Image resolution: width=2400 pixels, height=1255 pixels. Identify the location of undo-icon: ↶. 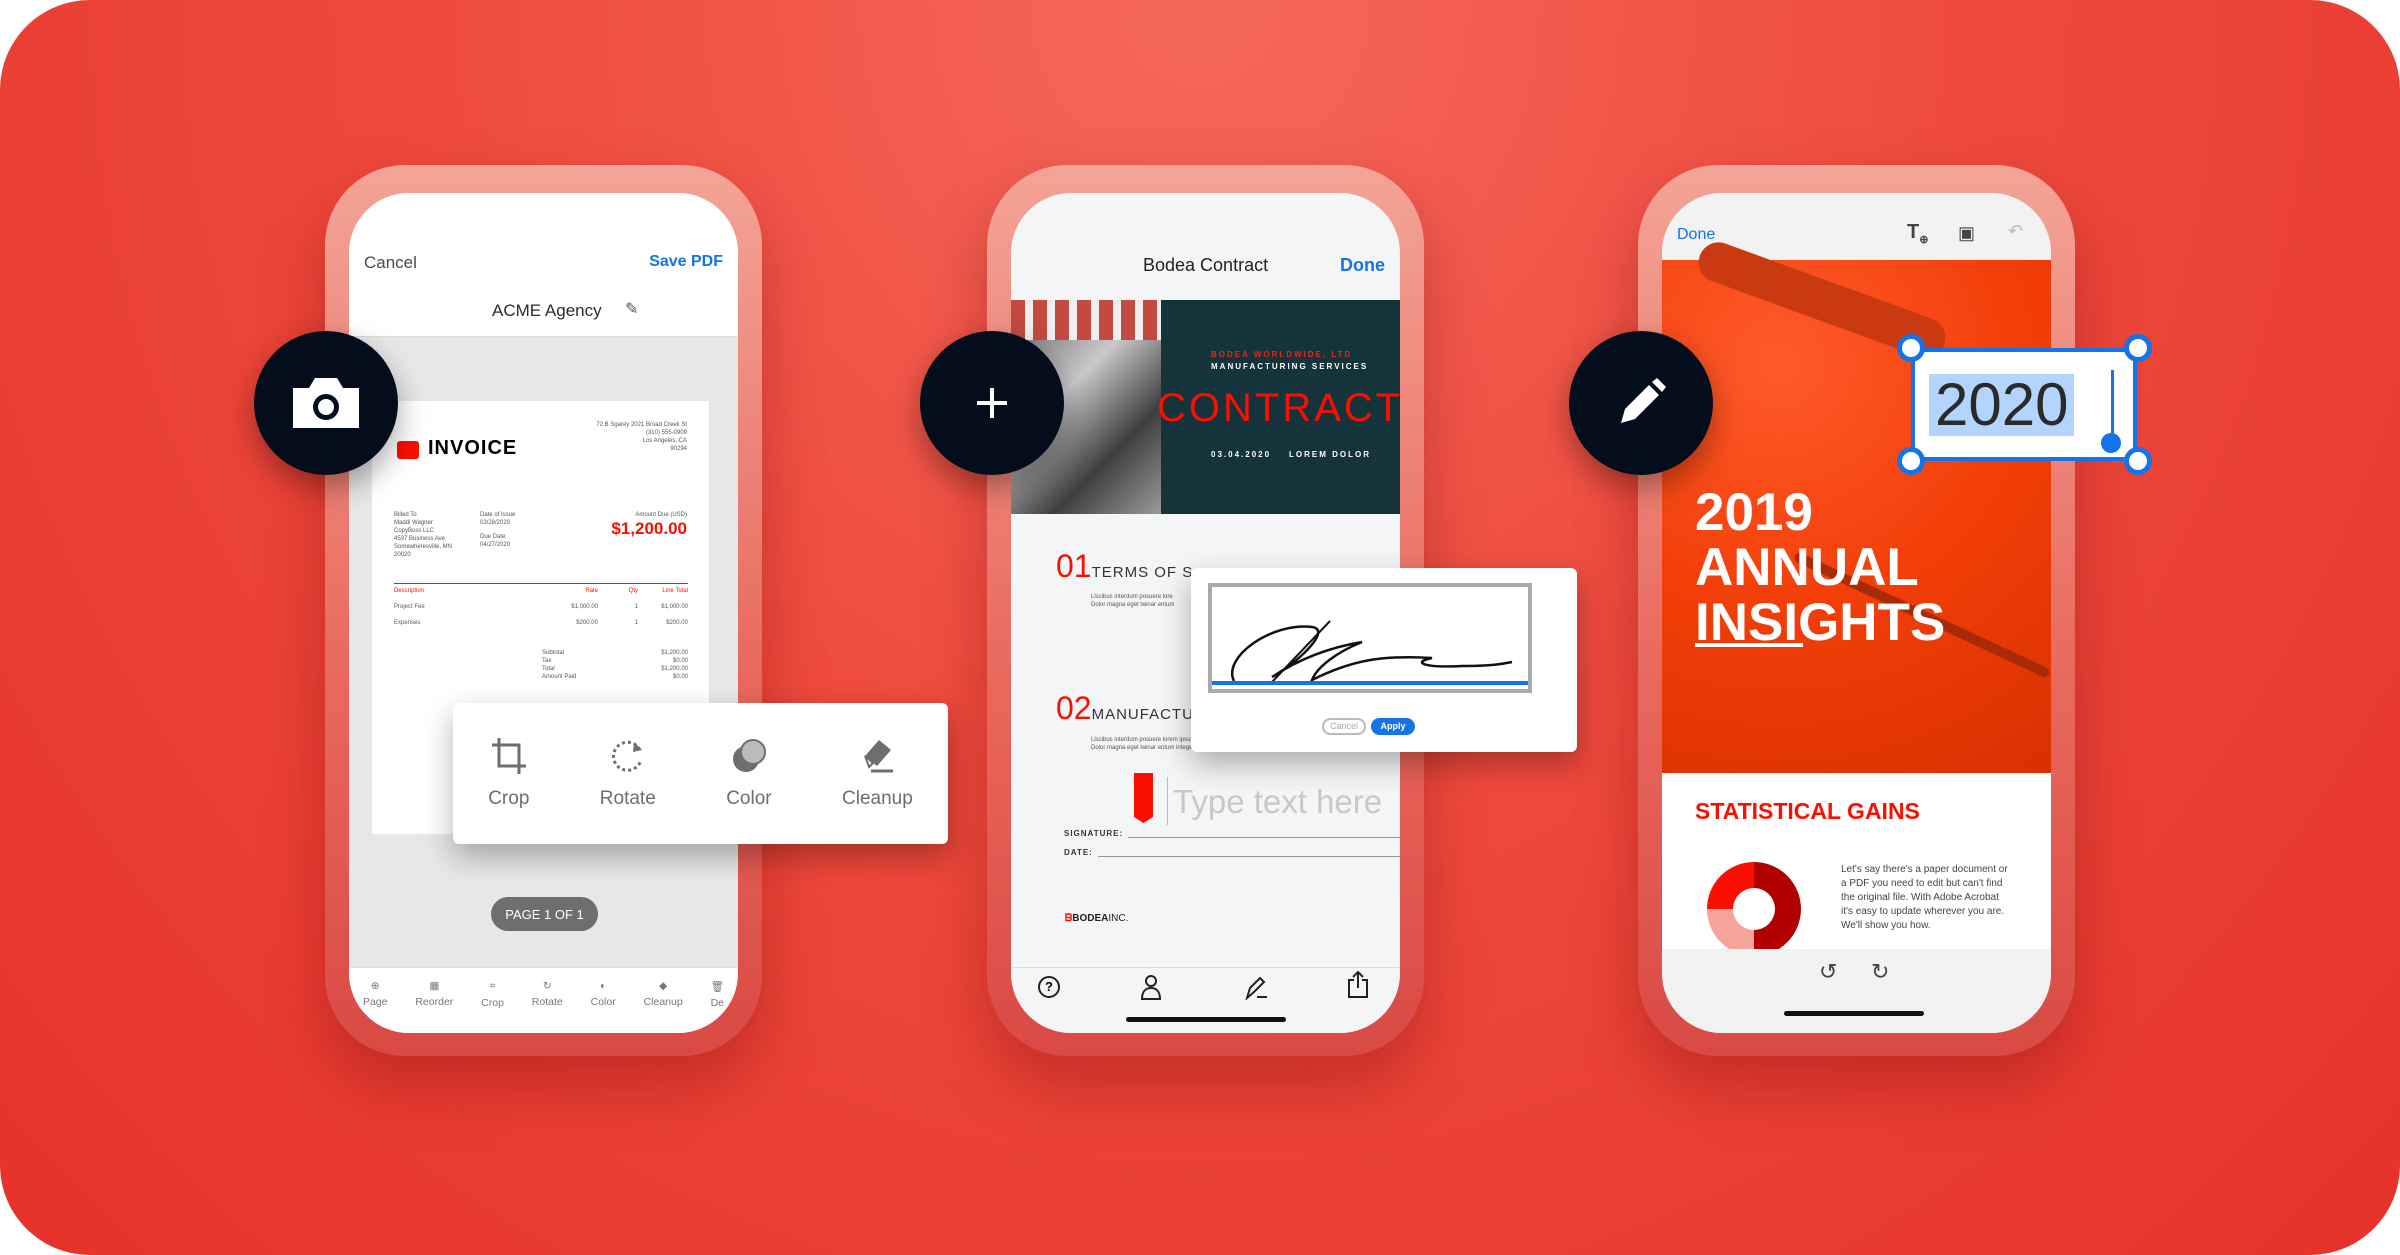
(2015, 231).